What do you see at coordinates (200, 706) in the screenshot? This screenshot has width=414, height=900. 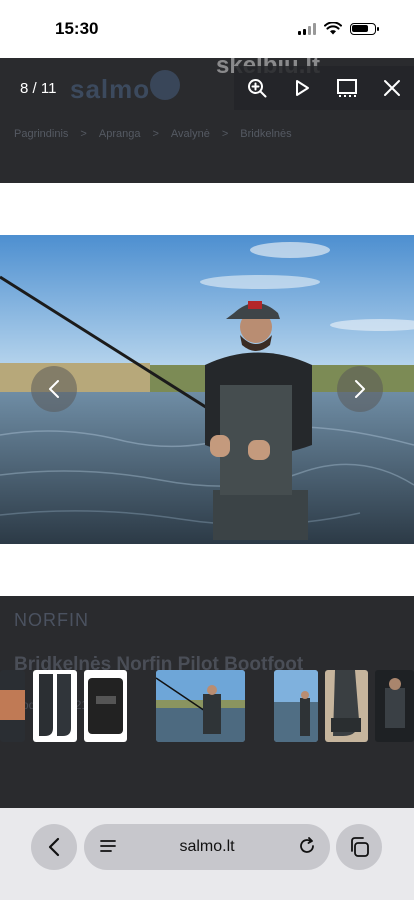 I see `thumbnail-4-active` at bounding box center [200, 706].